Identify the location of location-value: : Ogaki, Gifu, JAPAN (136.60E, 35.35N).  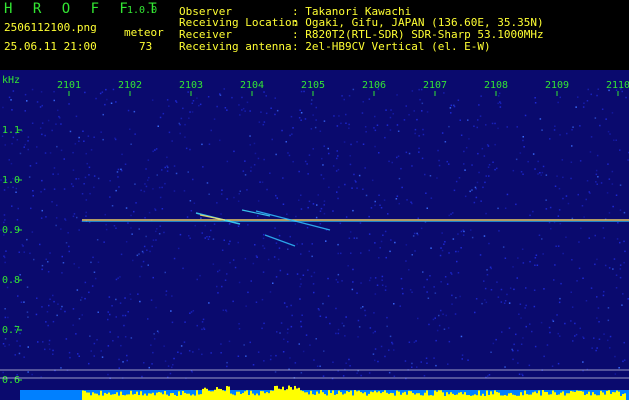
(418, 22).